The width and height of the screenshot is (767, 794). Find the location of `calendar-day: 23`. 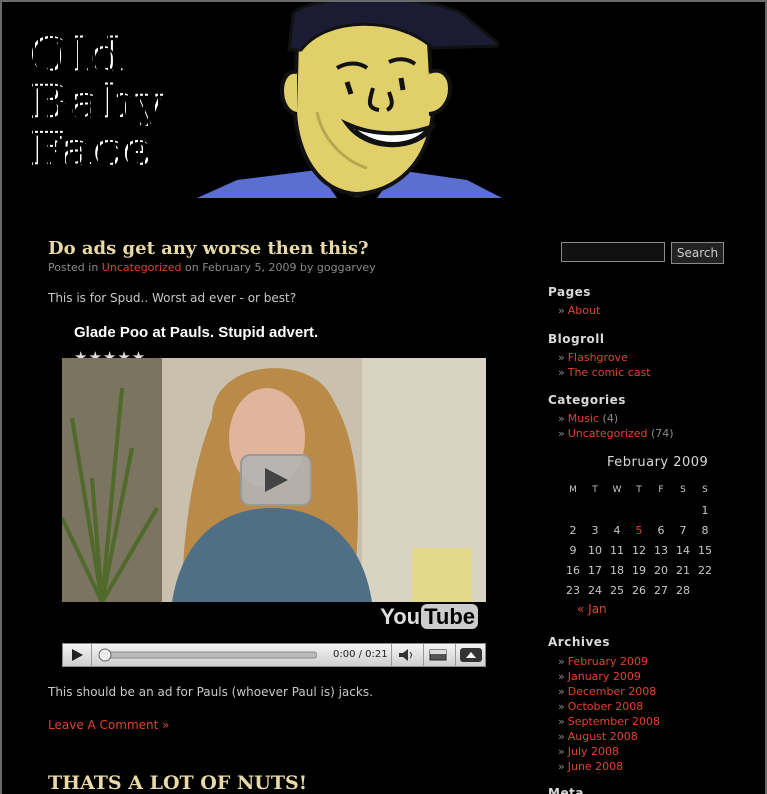

calendar-day: 23 is located at coordinates (573, 590).